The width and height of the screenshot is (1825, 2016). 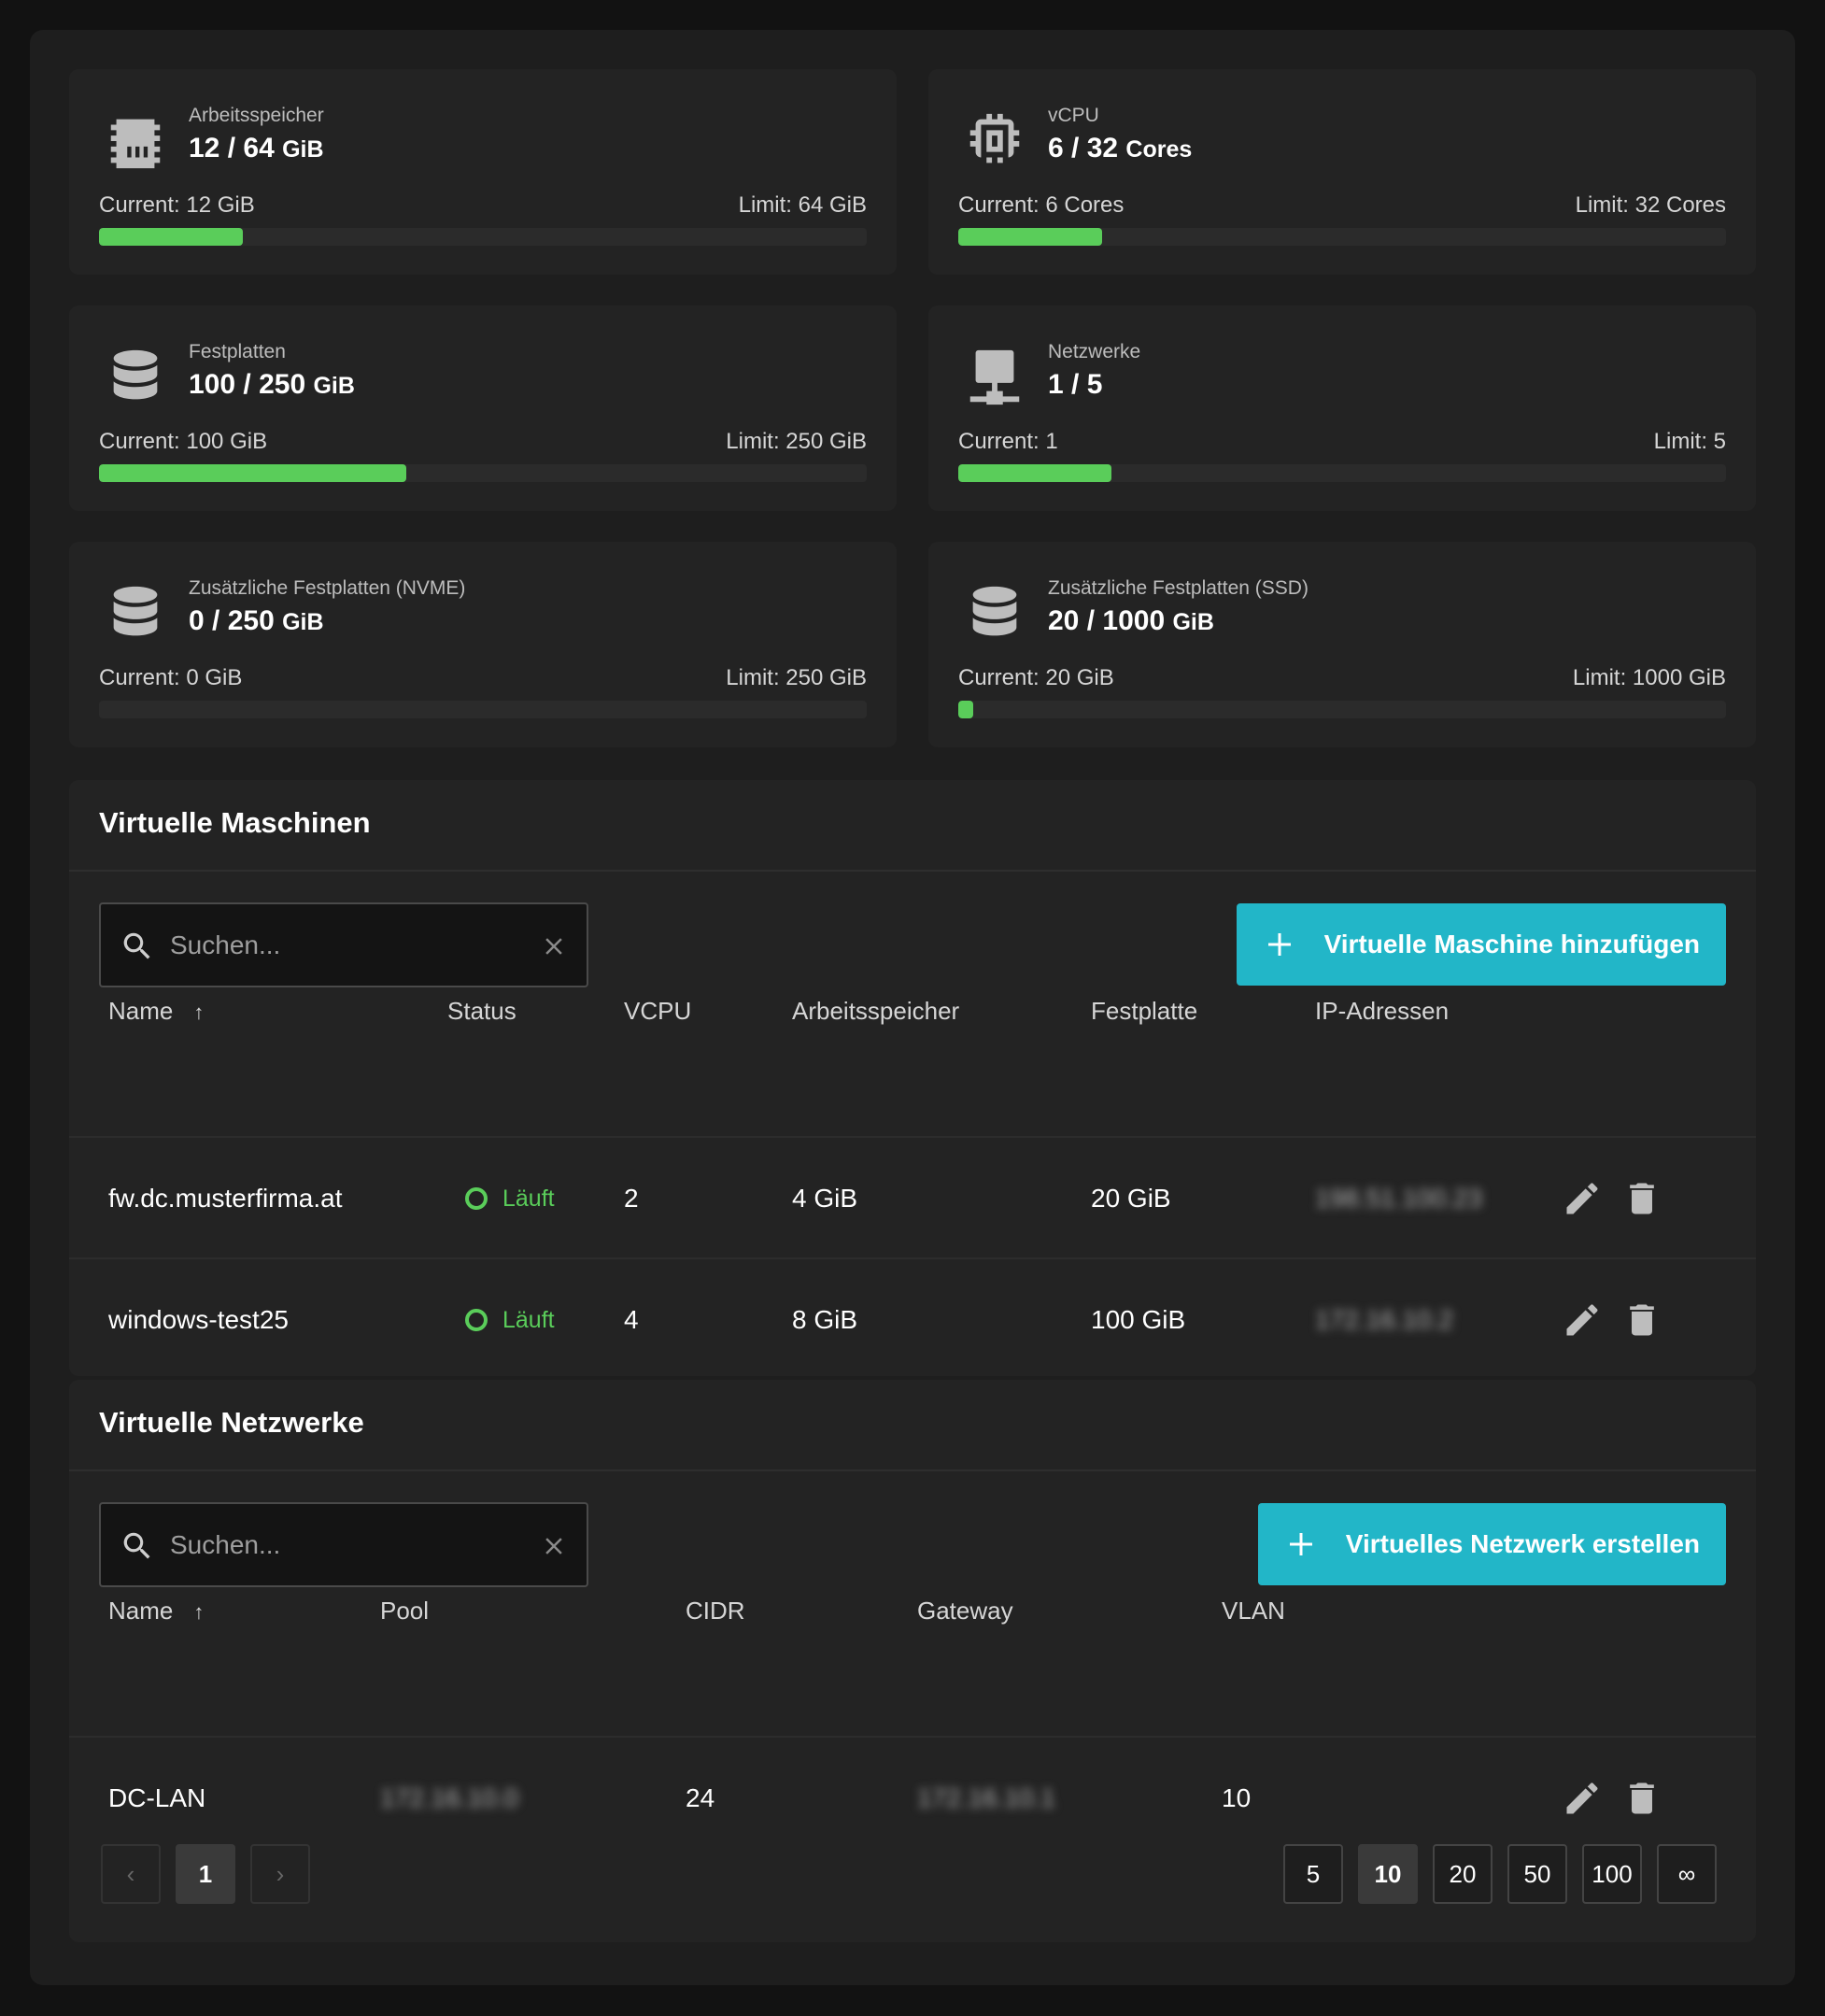 I want to click on network-search-input, so click(x=338, y=1545).